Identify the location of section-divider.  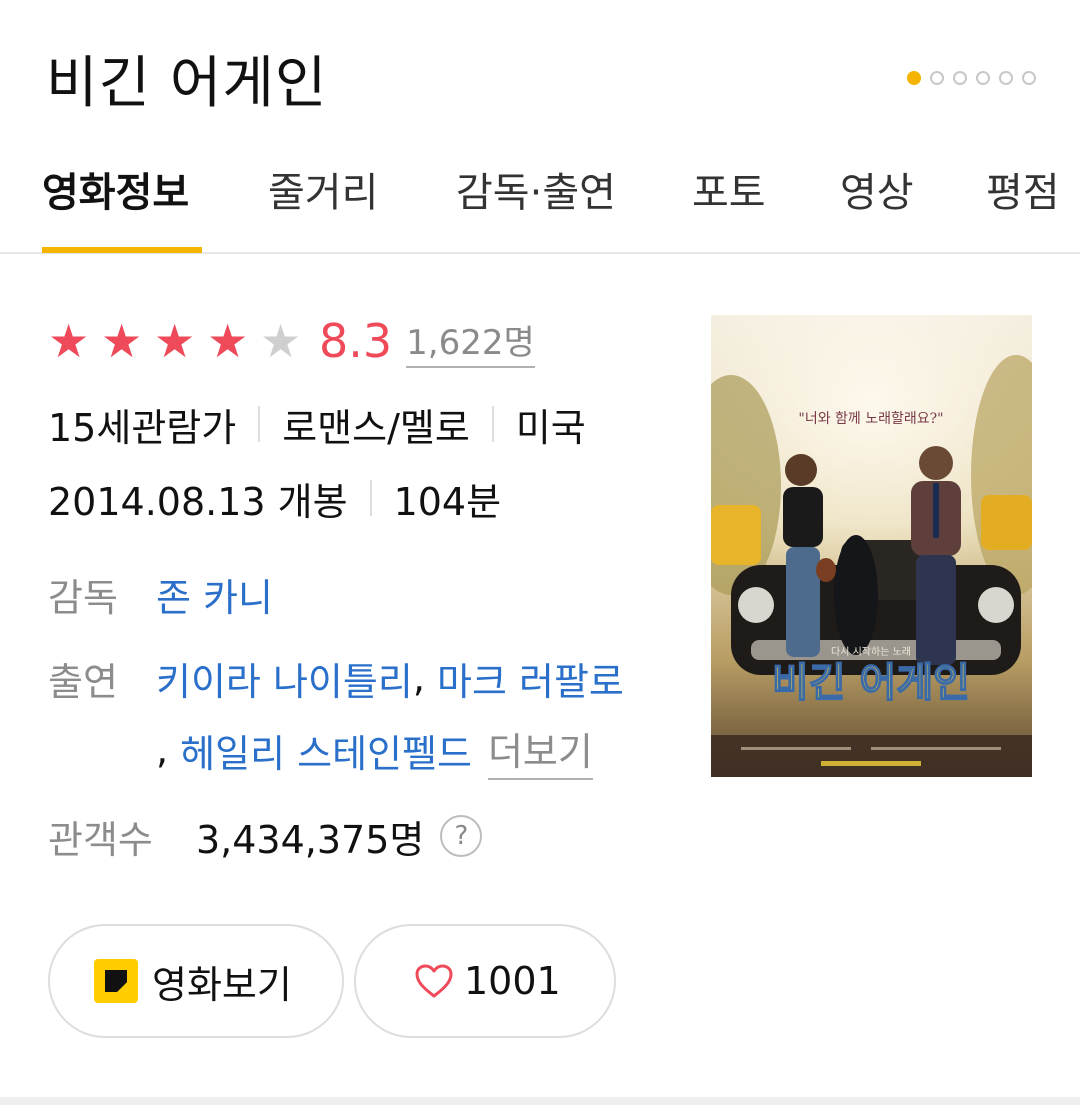
(540, 1101).